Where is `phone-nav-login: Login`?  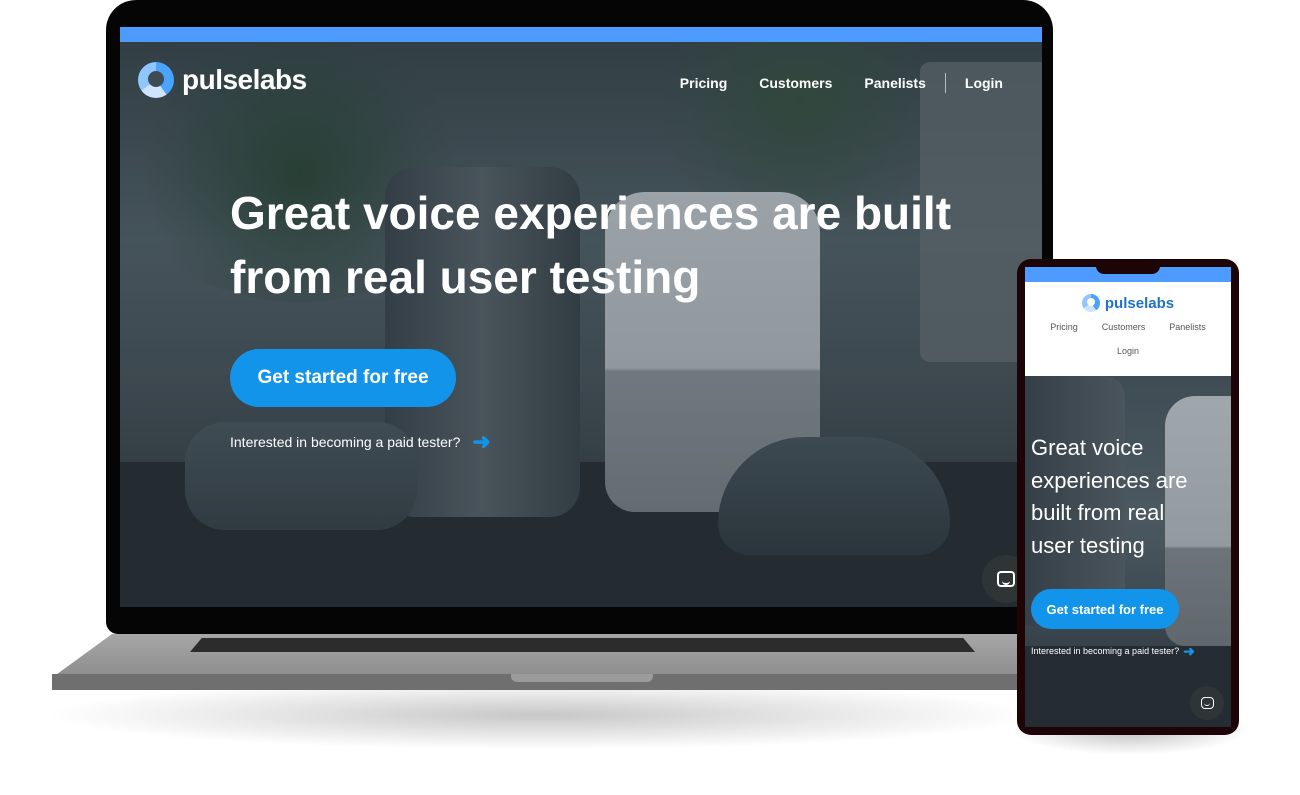
phone-nav-login: Login is located at coordinates (1128, 351).